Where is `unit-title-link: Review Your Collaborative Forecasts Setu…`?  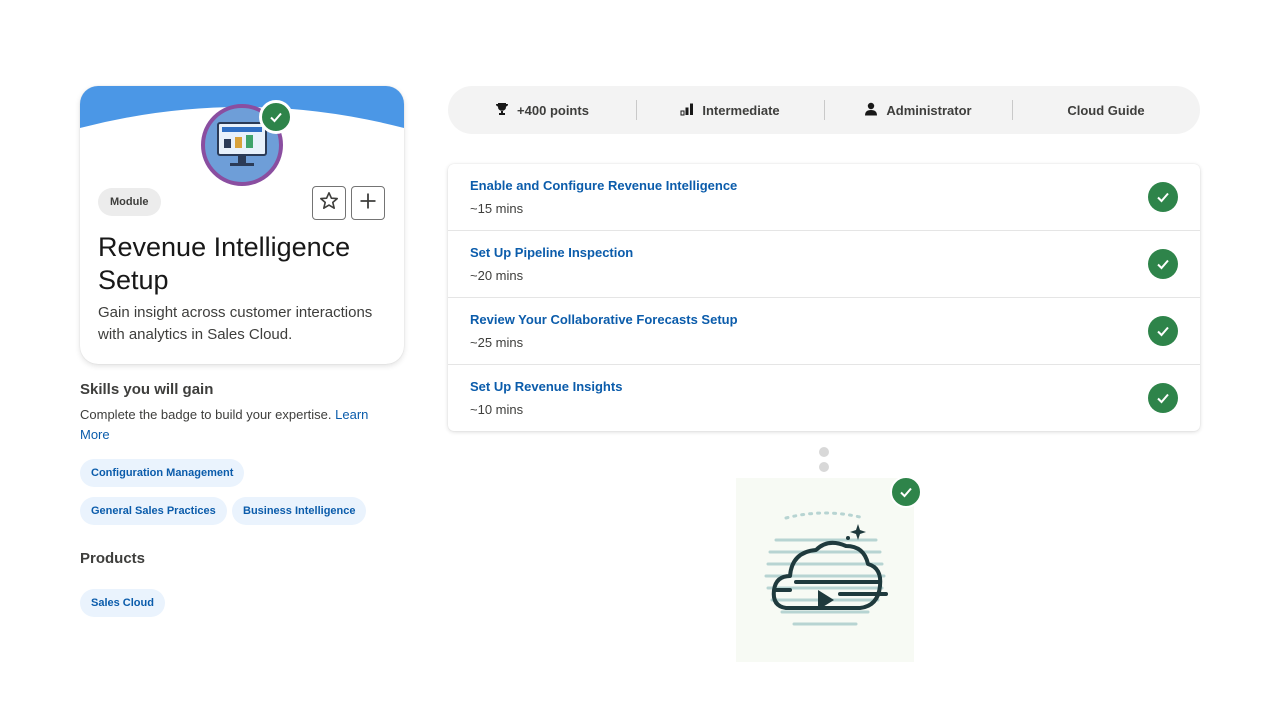 unit-title-link: Review Your Collaborative Forecasts Setu… is located at coordinates (604, 319).